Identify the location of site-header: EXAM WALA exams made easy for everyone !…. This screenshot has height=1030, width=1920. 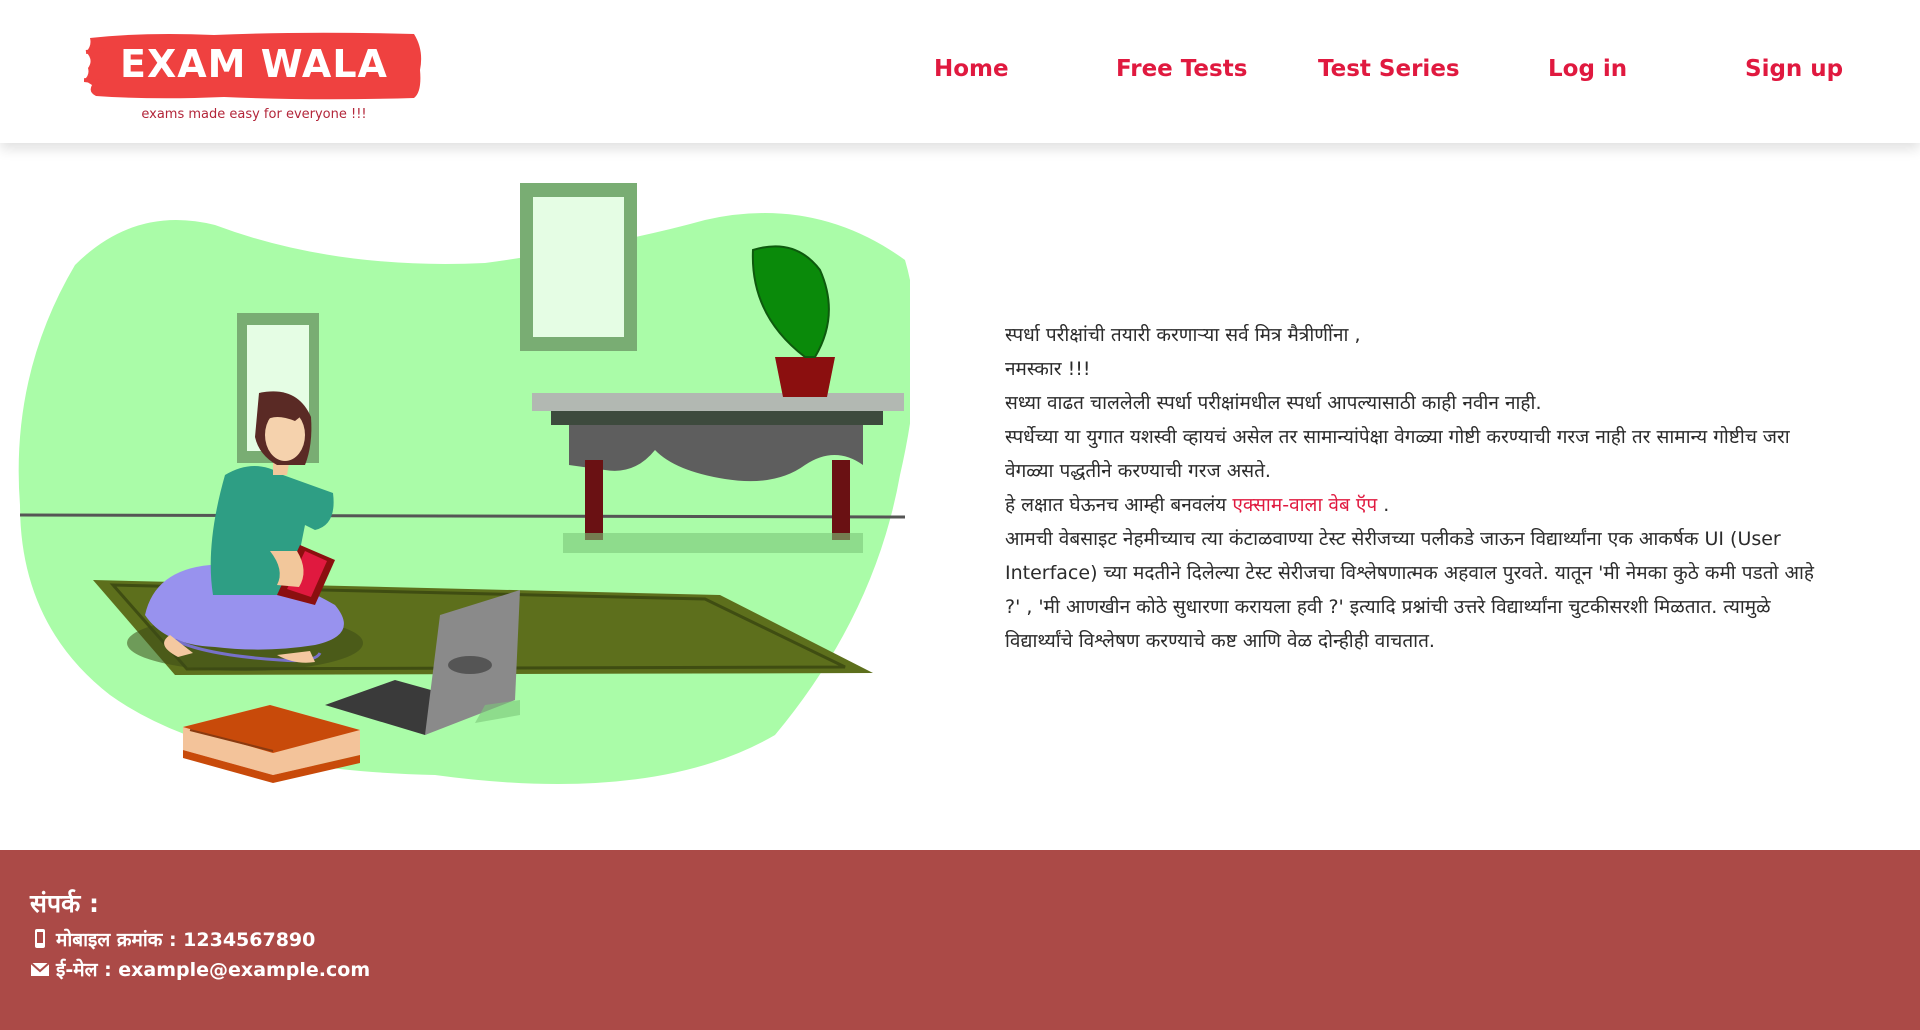
(960, 71).